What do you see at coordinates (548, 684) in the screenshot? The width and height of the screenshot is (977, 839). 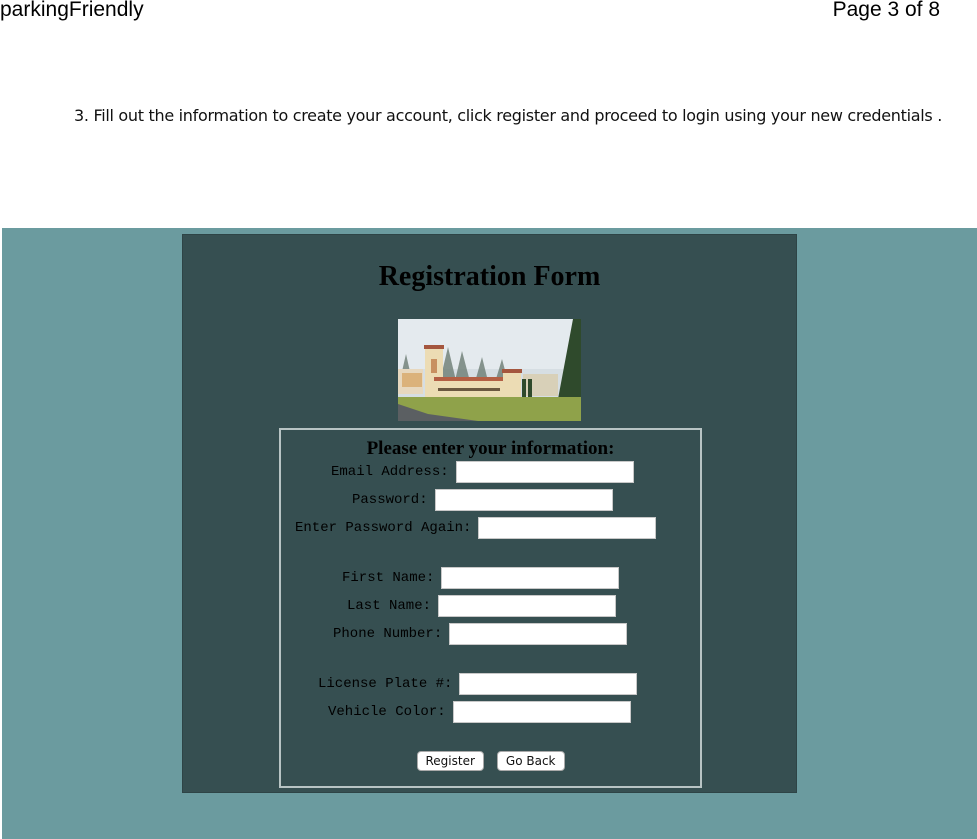 I see `license-plate-input` at bounding box center [548, 684].